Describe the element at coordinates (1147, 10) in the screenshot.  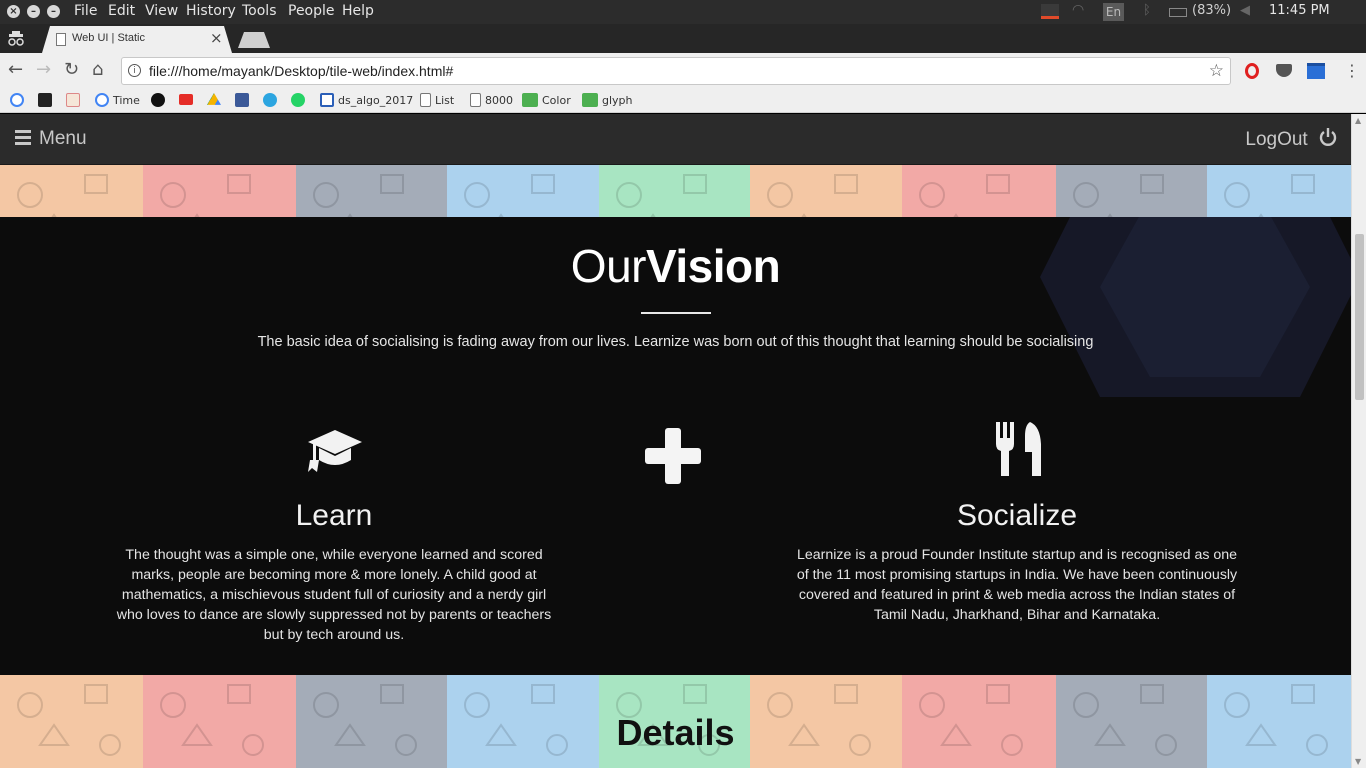
I see `bluetooth-icon: ᛒ` at that location.